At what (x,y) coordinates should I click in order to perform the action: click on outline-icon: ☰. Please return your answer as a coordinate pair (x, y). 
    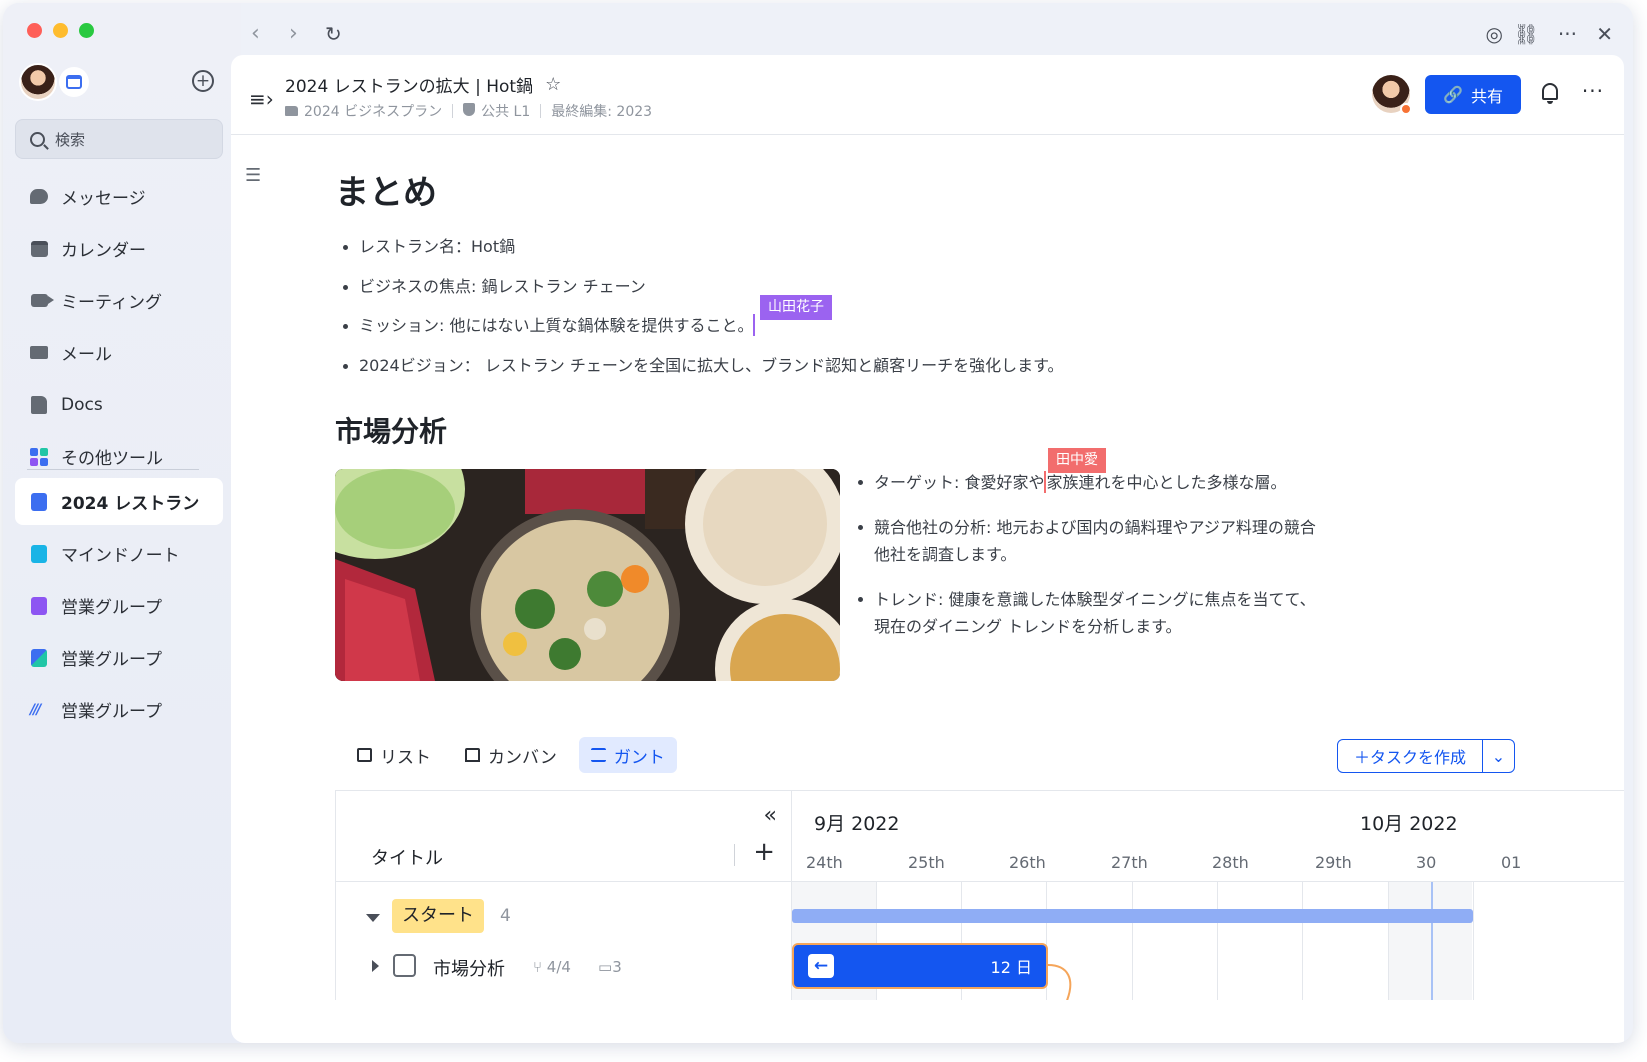
    Looking at the image, I should click on (253, 175).